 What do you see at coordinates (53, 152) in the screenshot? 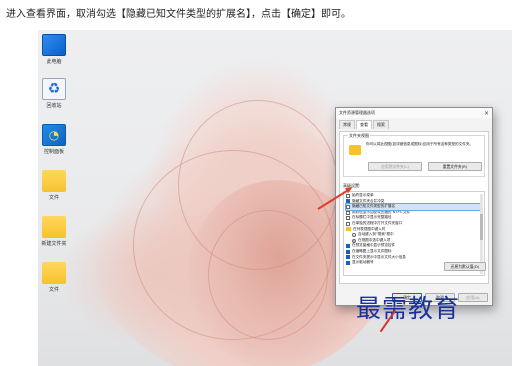
I see `desktop-icon-label: 控制面板` at bounding box center [53, 152].